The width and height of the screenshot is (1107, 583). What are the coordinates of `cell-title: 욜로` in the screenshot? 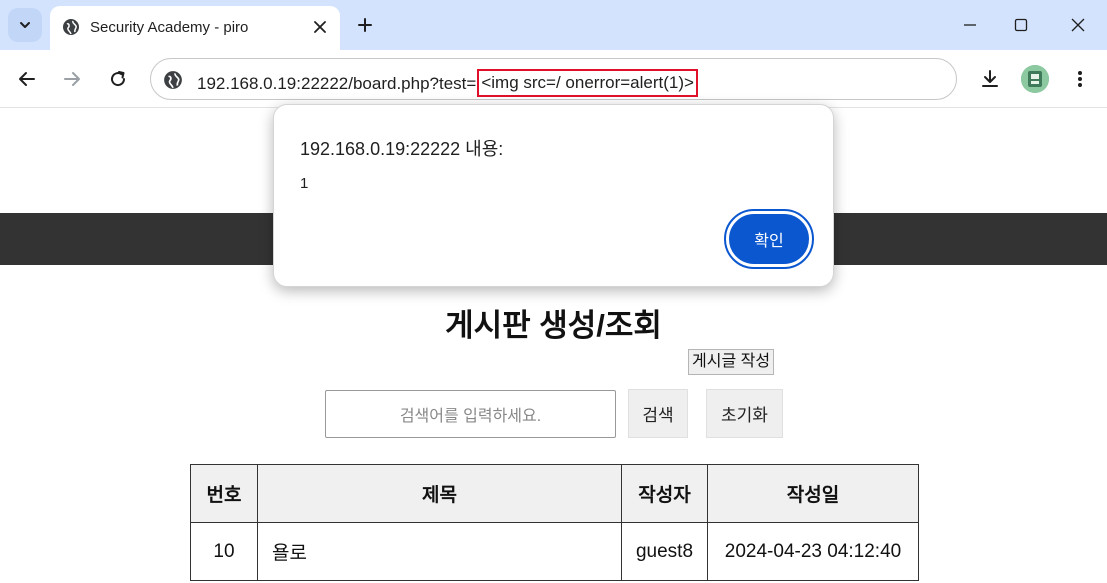 It's located at (439, 551).